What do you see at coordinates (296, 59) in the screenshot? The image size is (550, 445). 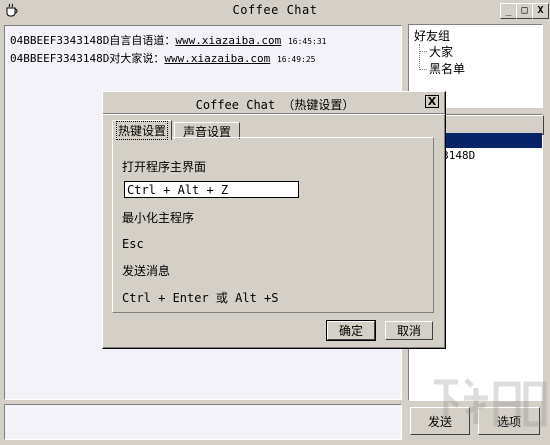 I see `message-time: 16:49:25` at bounding box center [296, 59].